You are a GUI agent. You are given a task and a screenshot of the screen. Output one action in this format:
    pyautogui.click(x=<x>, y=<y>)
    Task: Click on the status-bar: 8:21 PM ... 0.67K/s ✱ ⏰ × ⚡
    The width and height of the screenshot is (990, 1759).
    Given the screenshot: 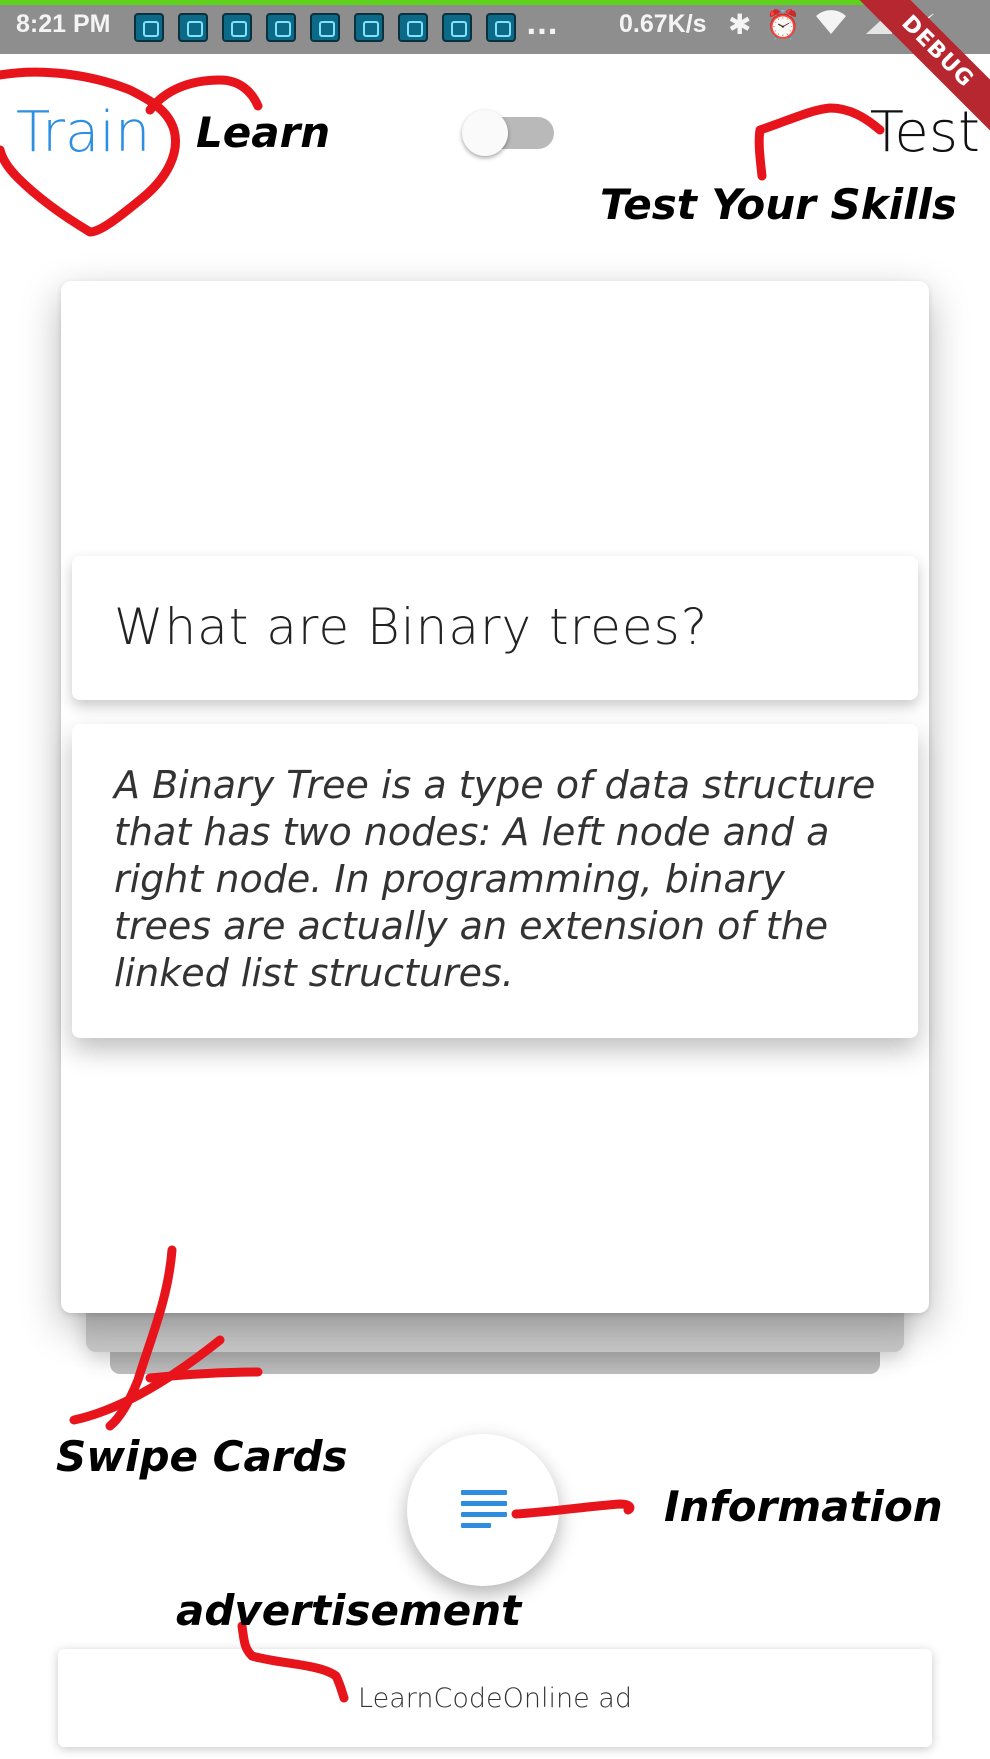 What is the action you would take?
    pyautogui.click(x=495, y=27)
    